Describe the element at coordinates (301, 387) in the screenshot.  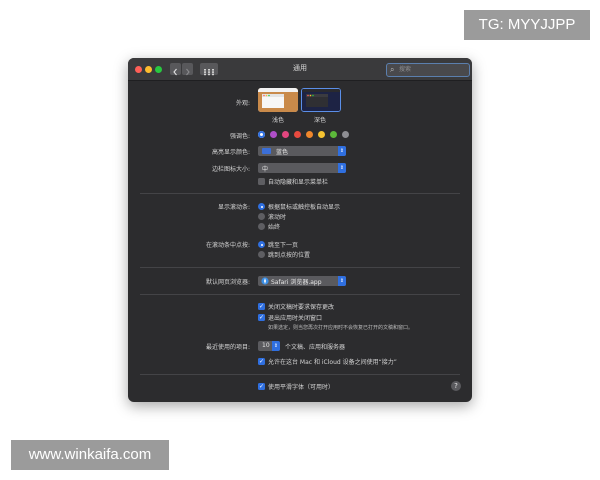
I see `font-smoothing-label: 使用平滑字体（可用时）` at that location.